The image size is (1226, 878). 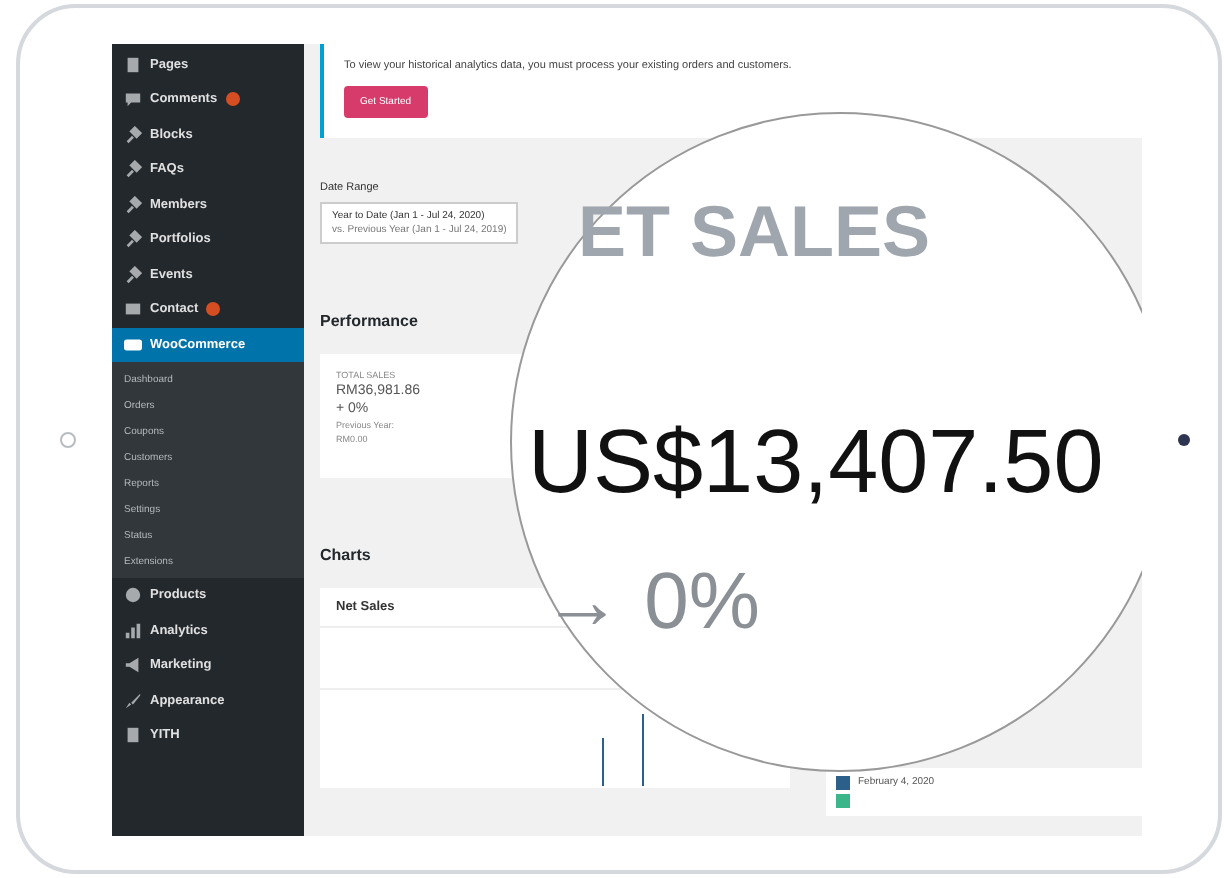 I want to click on section-title: Performance, so click(x=369, y=320).